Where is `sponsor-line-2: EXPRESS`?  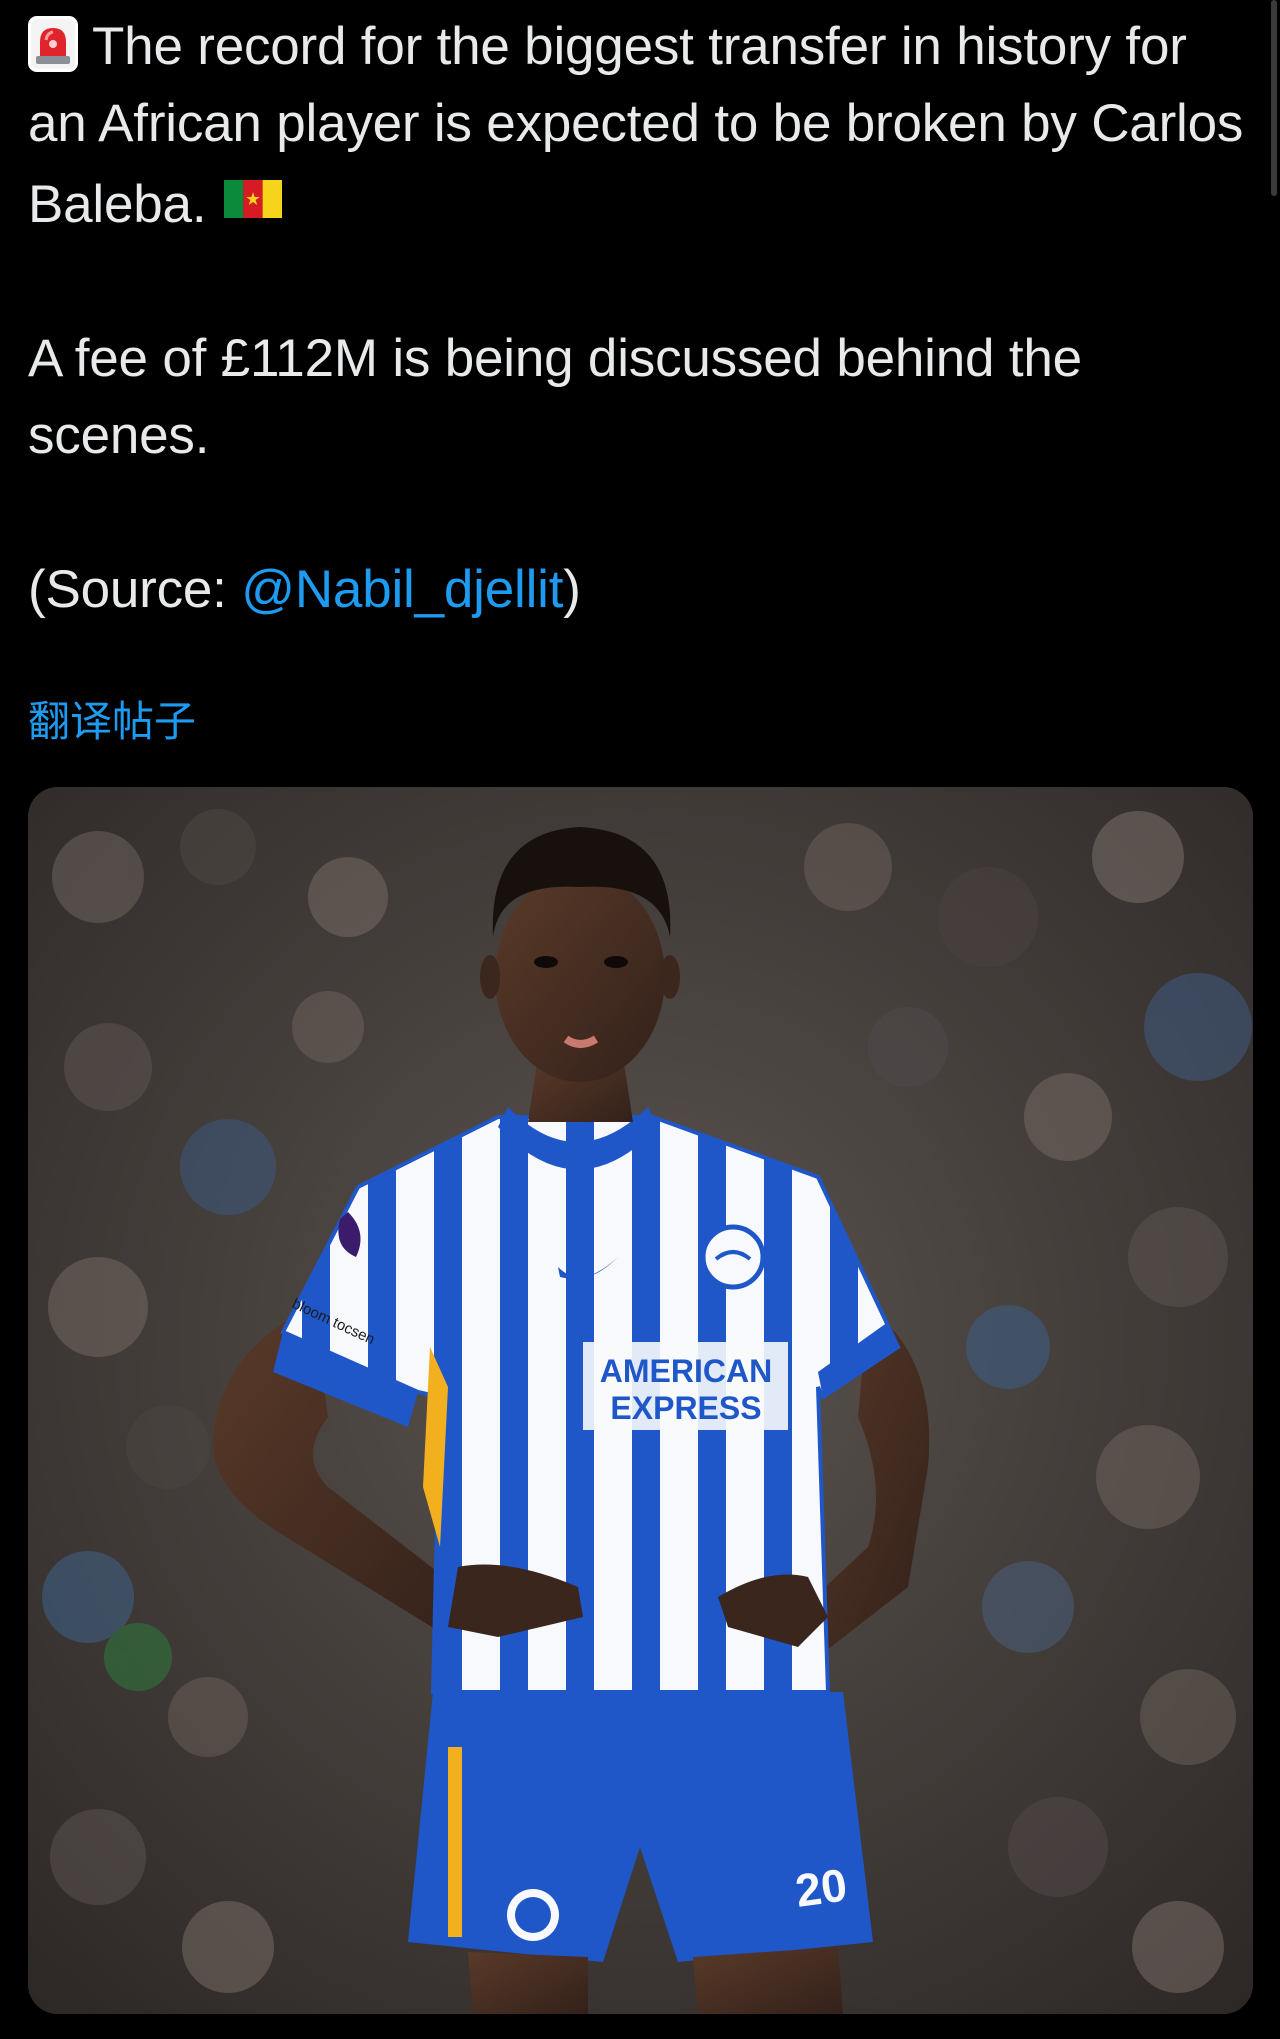 sponsor-line-2: EXPRESS is located at coordinates (685, 1408).